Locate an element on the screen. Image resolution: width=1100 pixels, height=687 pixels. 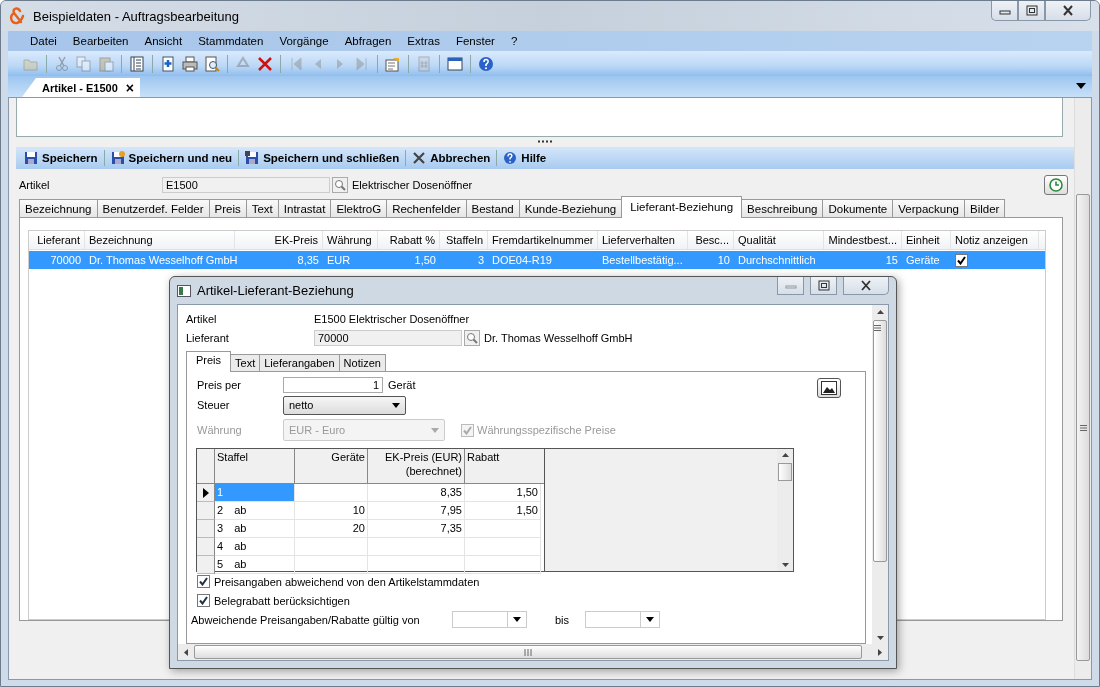
quantity-field: 1 is located at coordinates (333, 385).